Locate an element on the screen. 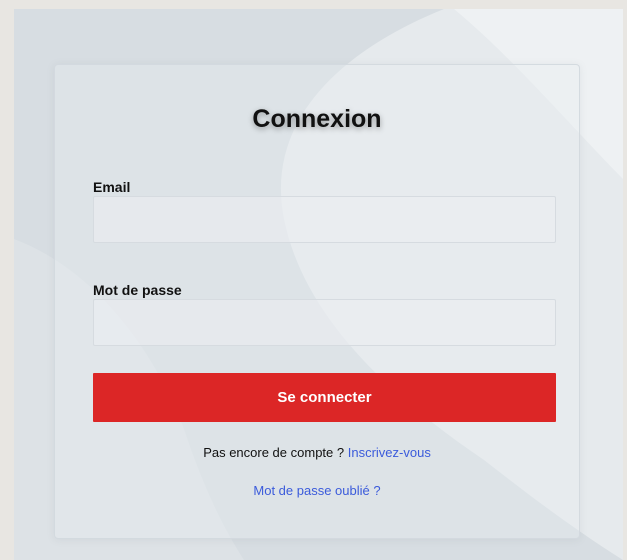 The height and width of the screenshot is (560, 627). email-field is located at coordinates (324, 219).